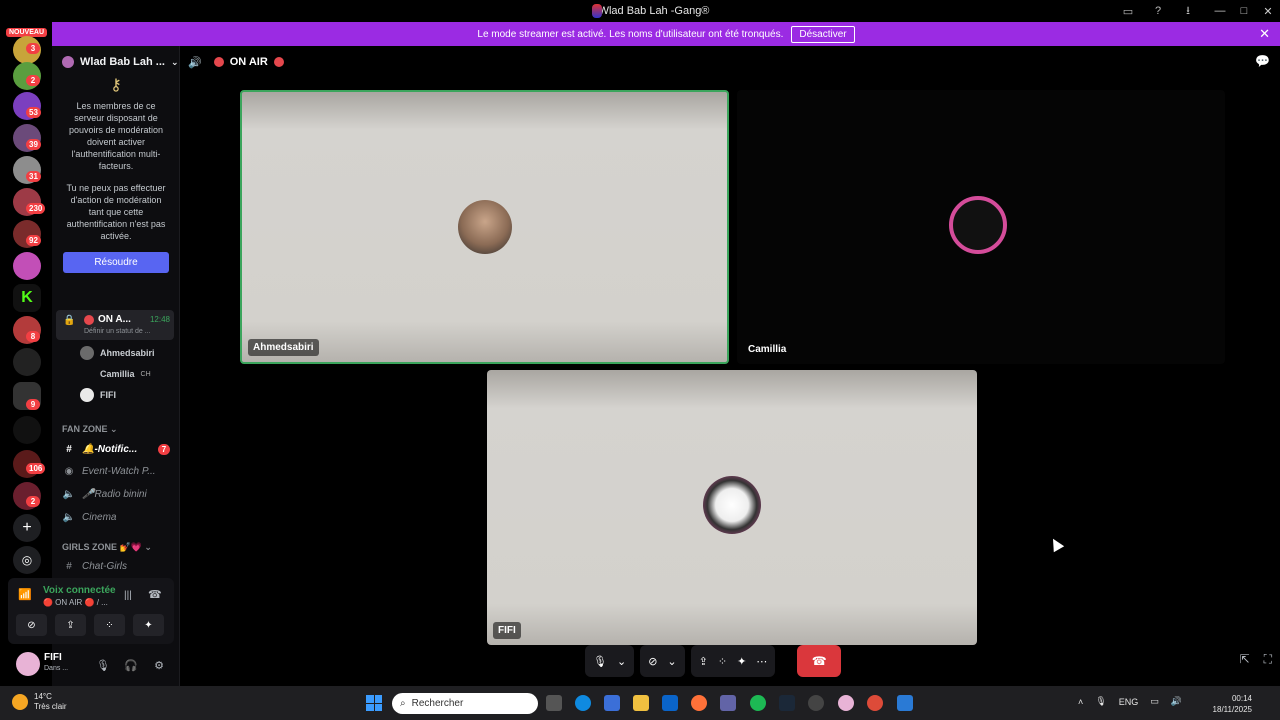 The height and width of the screenshot is (720, 1280). What do you see at coordinates (1241, 698) in the screenshot?
I see `time: 00:14` at bounding box center [1241, 698].